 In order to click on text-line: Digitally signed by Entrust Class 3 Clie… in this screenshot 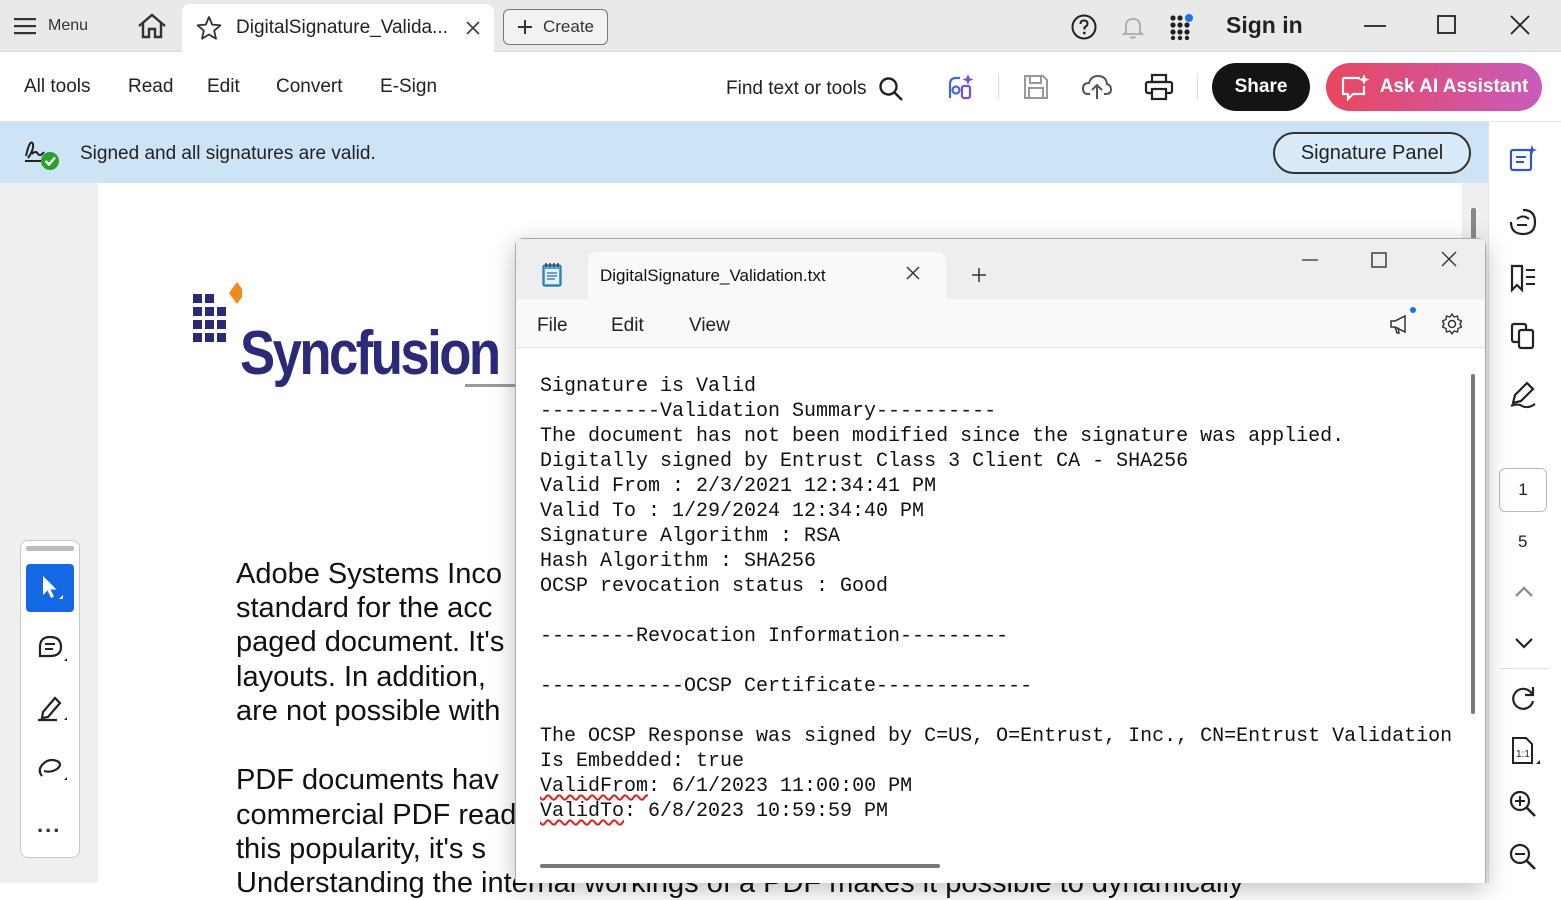, I will do `click(864, 461)`.